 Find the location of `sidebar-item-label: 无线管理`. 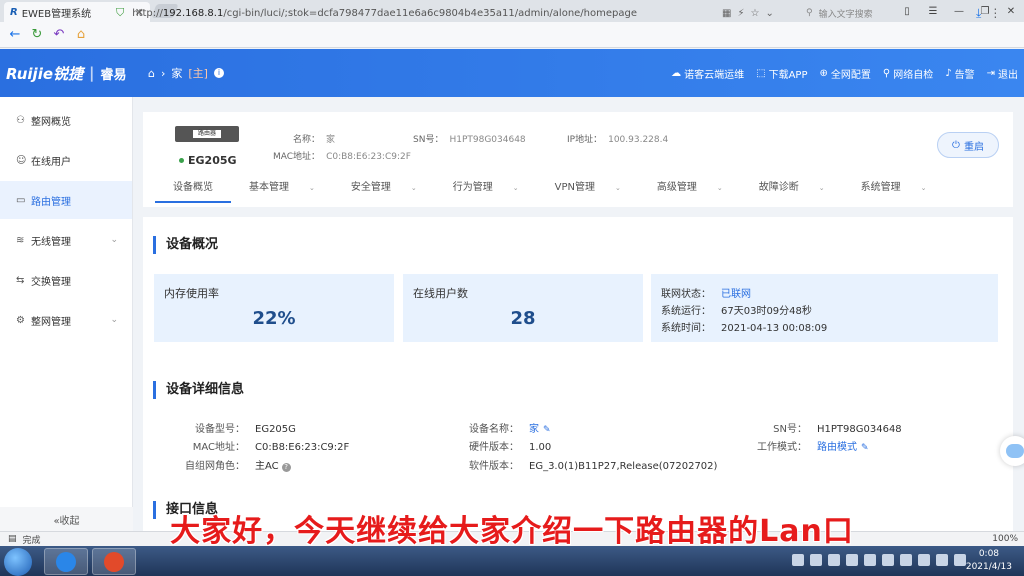

sidebar-item-label: 无线管理 is located at coordinates (51, 242).